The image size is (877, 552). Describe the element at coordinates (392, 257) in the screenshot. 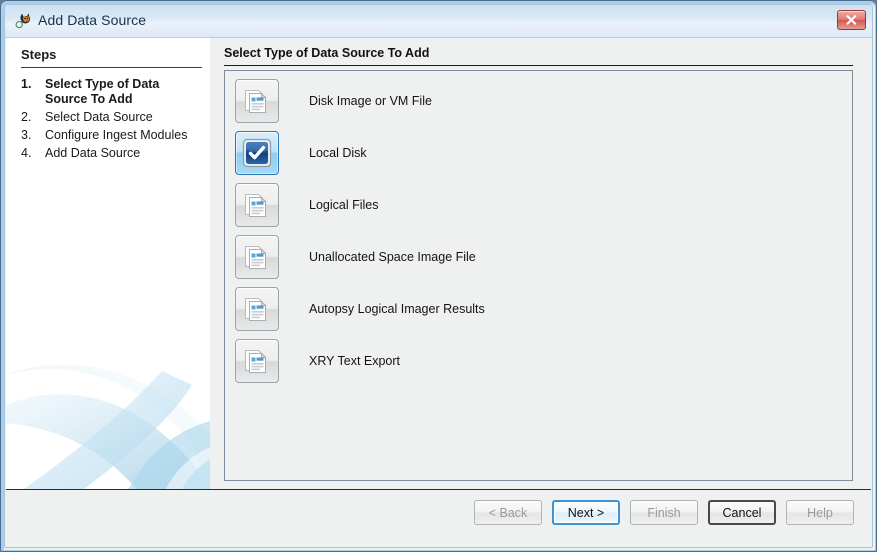

I see `source-type-label: Unallocated Space Image File` at that location.